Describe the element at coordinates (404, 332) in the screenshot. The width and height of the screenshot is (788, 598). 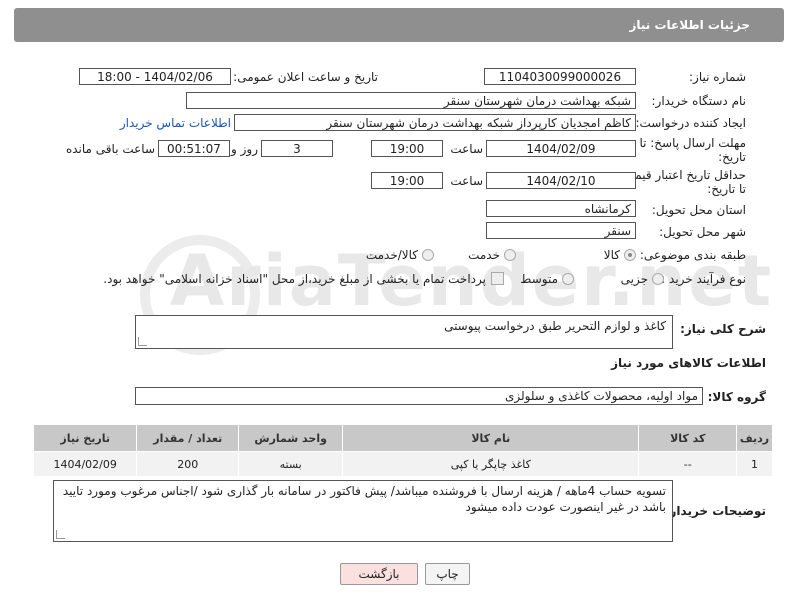
I see `description-textarea: کاغذ و لوازم التحریر طبق درخواست پیوستی` at that location.